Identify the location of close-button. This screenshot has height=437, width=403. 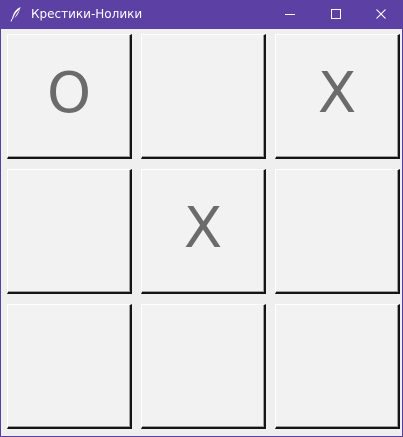
(380, 14).